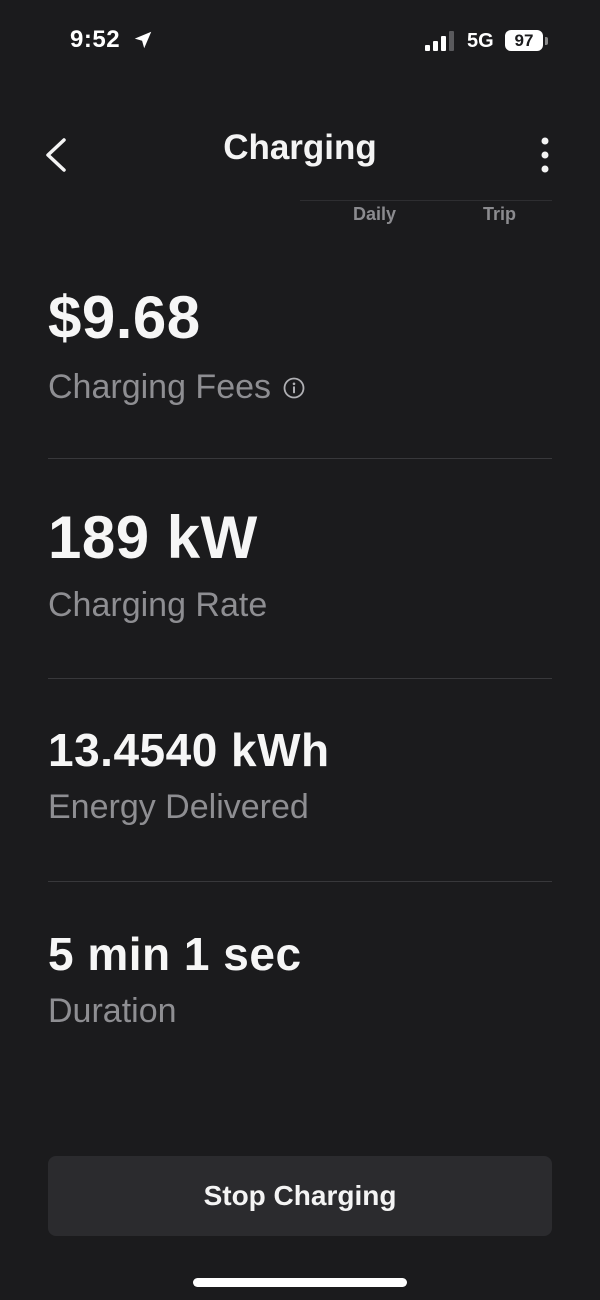  Describe the element at coordinates (300, 344) in the screenshot. I see `charging-fees-metric: $9.68 Charging Fees` at that location.